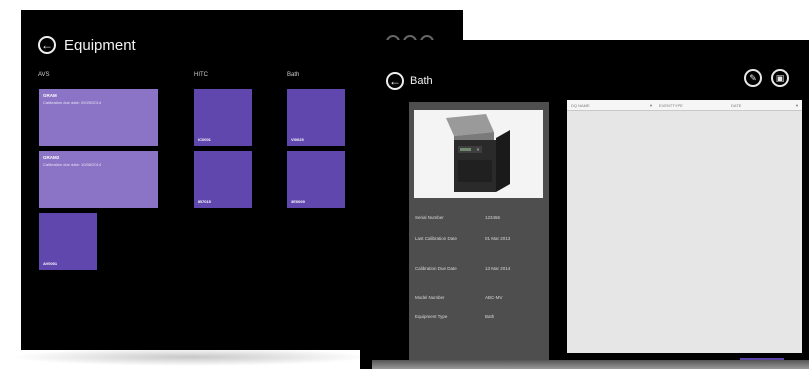 Image resolution: width=809 pixels, height=369 pixels. What do you see at coordinates (766, 78) in the screenshot?
I see `action-icons: ✎ ▣` at bounding box center [766, 78].